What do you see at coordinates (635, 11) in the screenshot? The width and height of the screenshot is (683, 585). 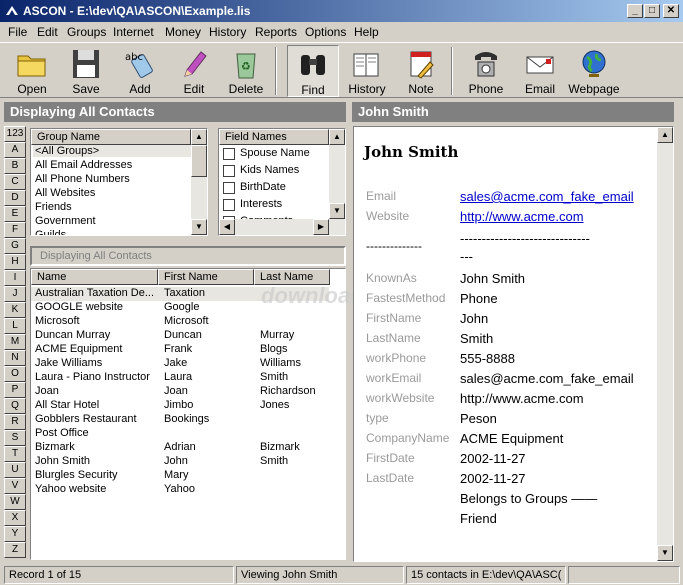 I see `minimize-button: _` at bounding box center [635, 11].